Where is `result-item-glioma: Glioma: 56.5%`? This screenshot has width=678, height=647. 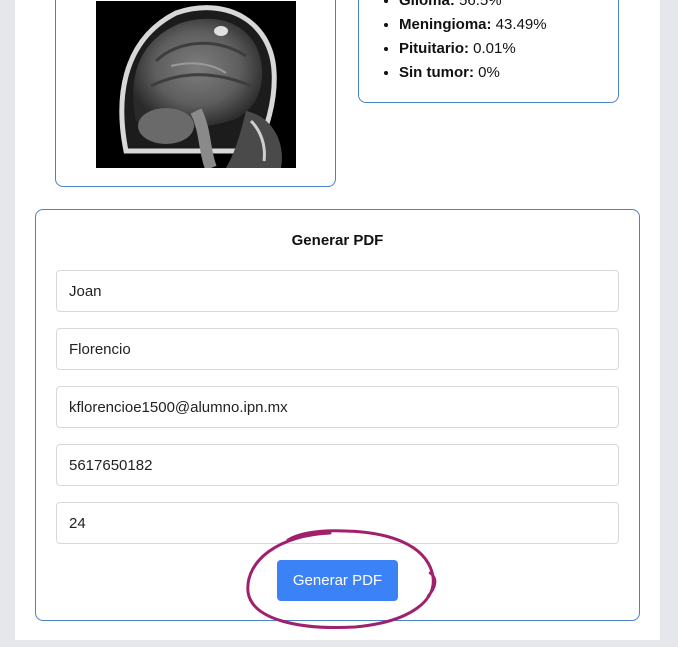
result-item-glioma: Glioma: 56.5% is located at coordinates (473, 6).